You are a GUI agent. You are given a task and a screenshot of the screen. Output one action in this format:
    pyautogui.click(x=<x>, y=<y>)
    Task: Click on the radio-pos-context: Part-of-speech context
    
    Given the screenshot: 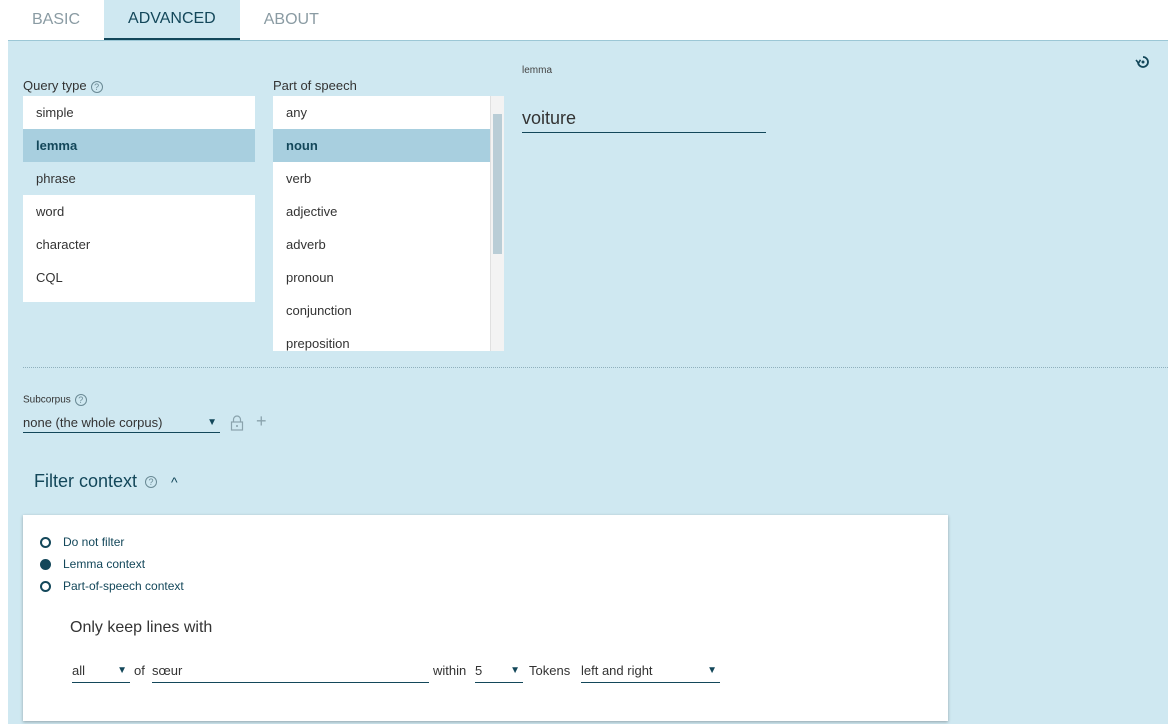 What is the action you would take?
    pyautogui.click(x=112, y=586)
    